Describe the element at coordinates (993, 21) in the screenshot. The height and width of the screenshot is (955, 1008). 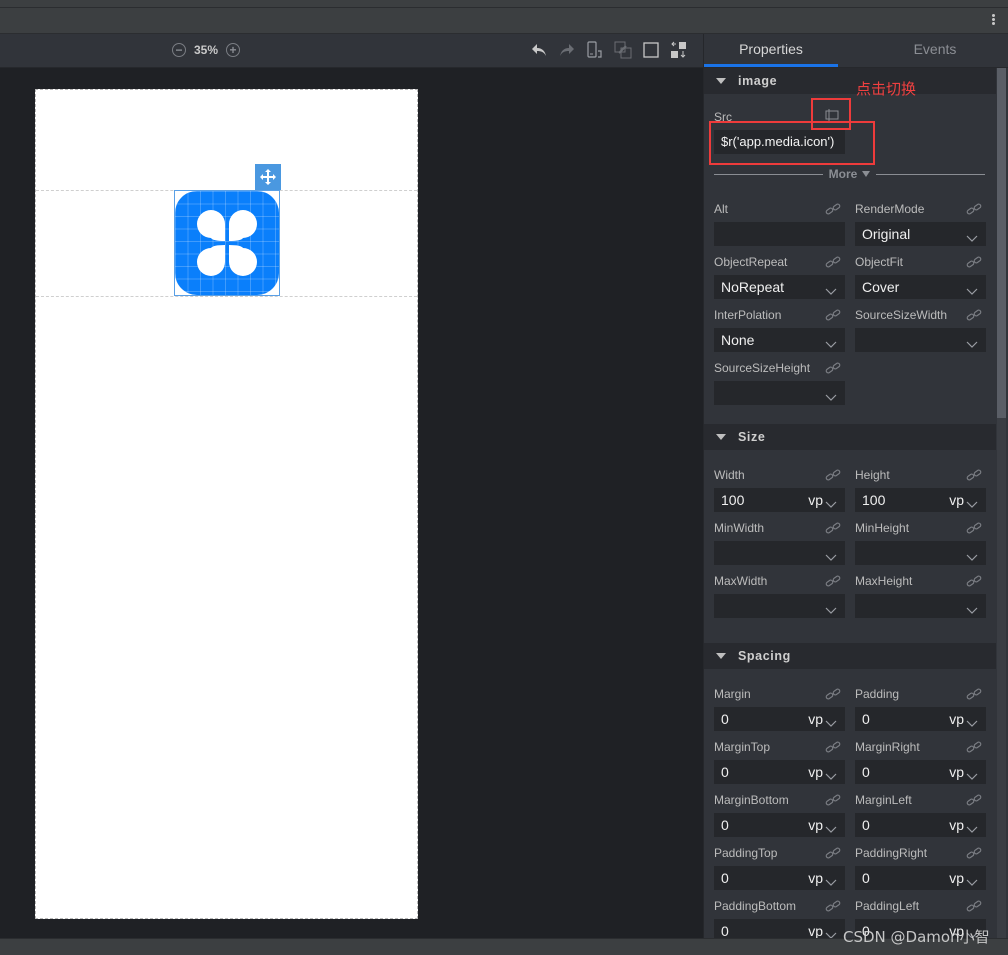
I see `more-options-icon` at that location.